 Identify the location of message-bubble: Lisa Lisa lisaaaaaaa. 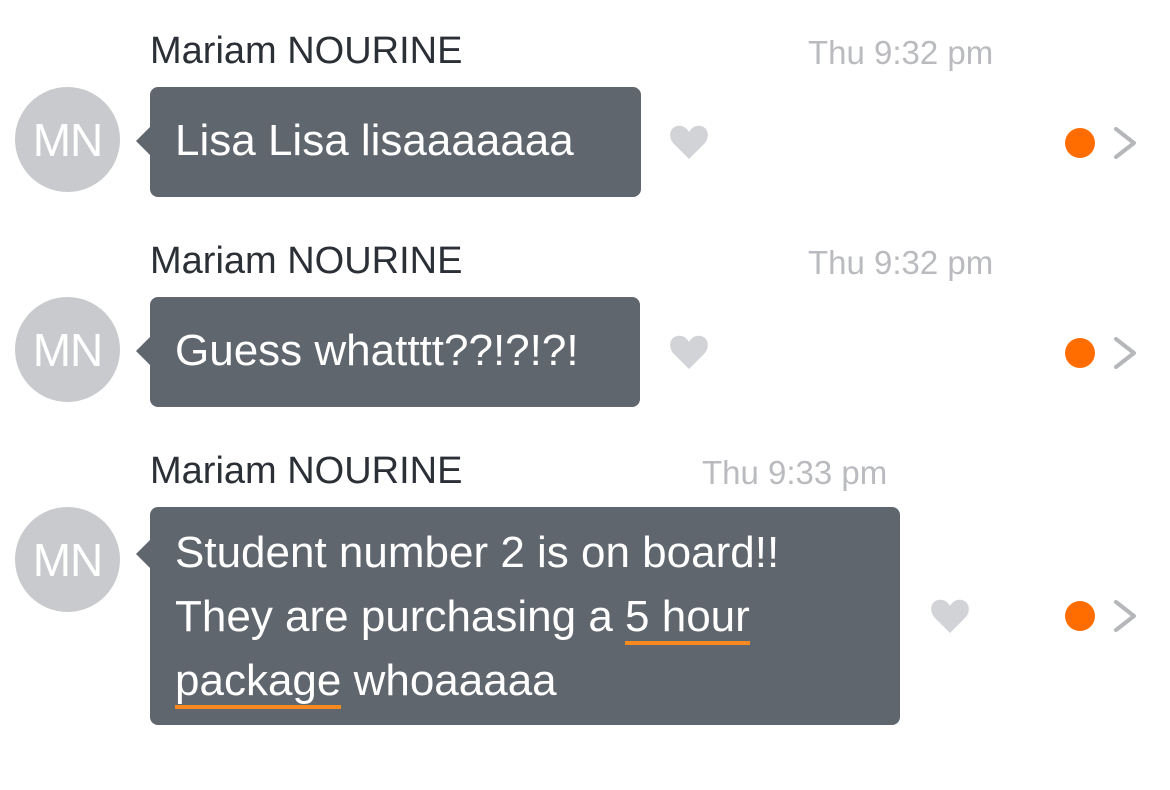
(388, 142).